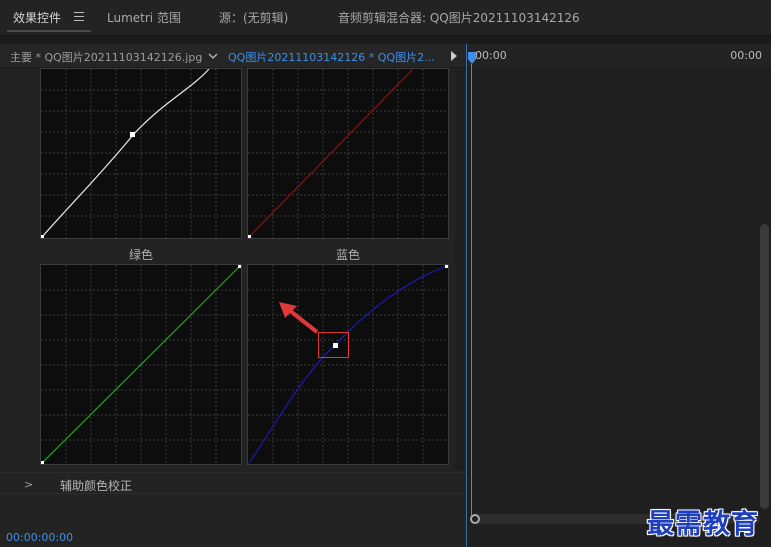  I want to click on tab-source: 源：(无剪辑), so click(253, 18).